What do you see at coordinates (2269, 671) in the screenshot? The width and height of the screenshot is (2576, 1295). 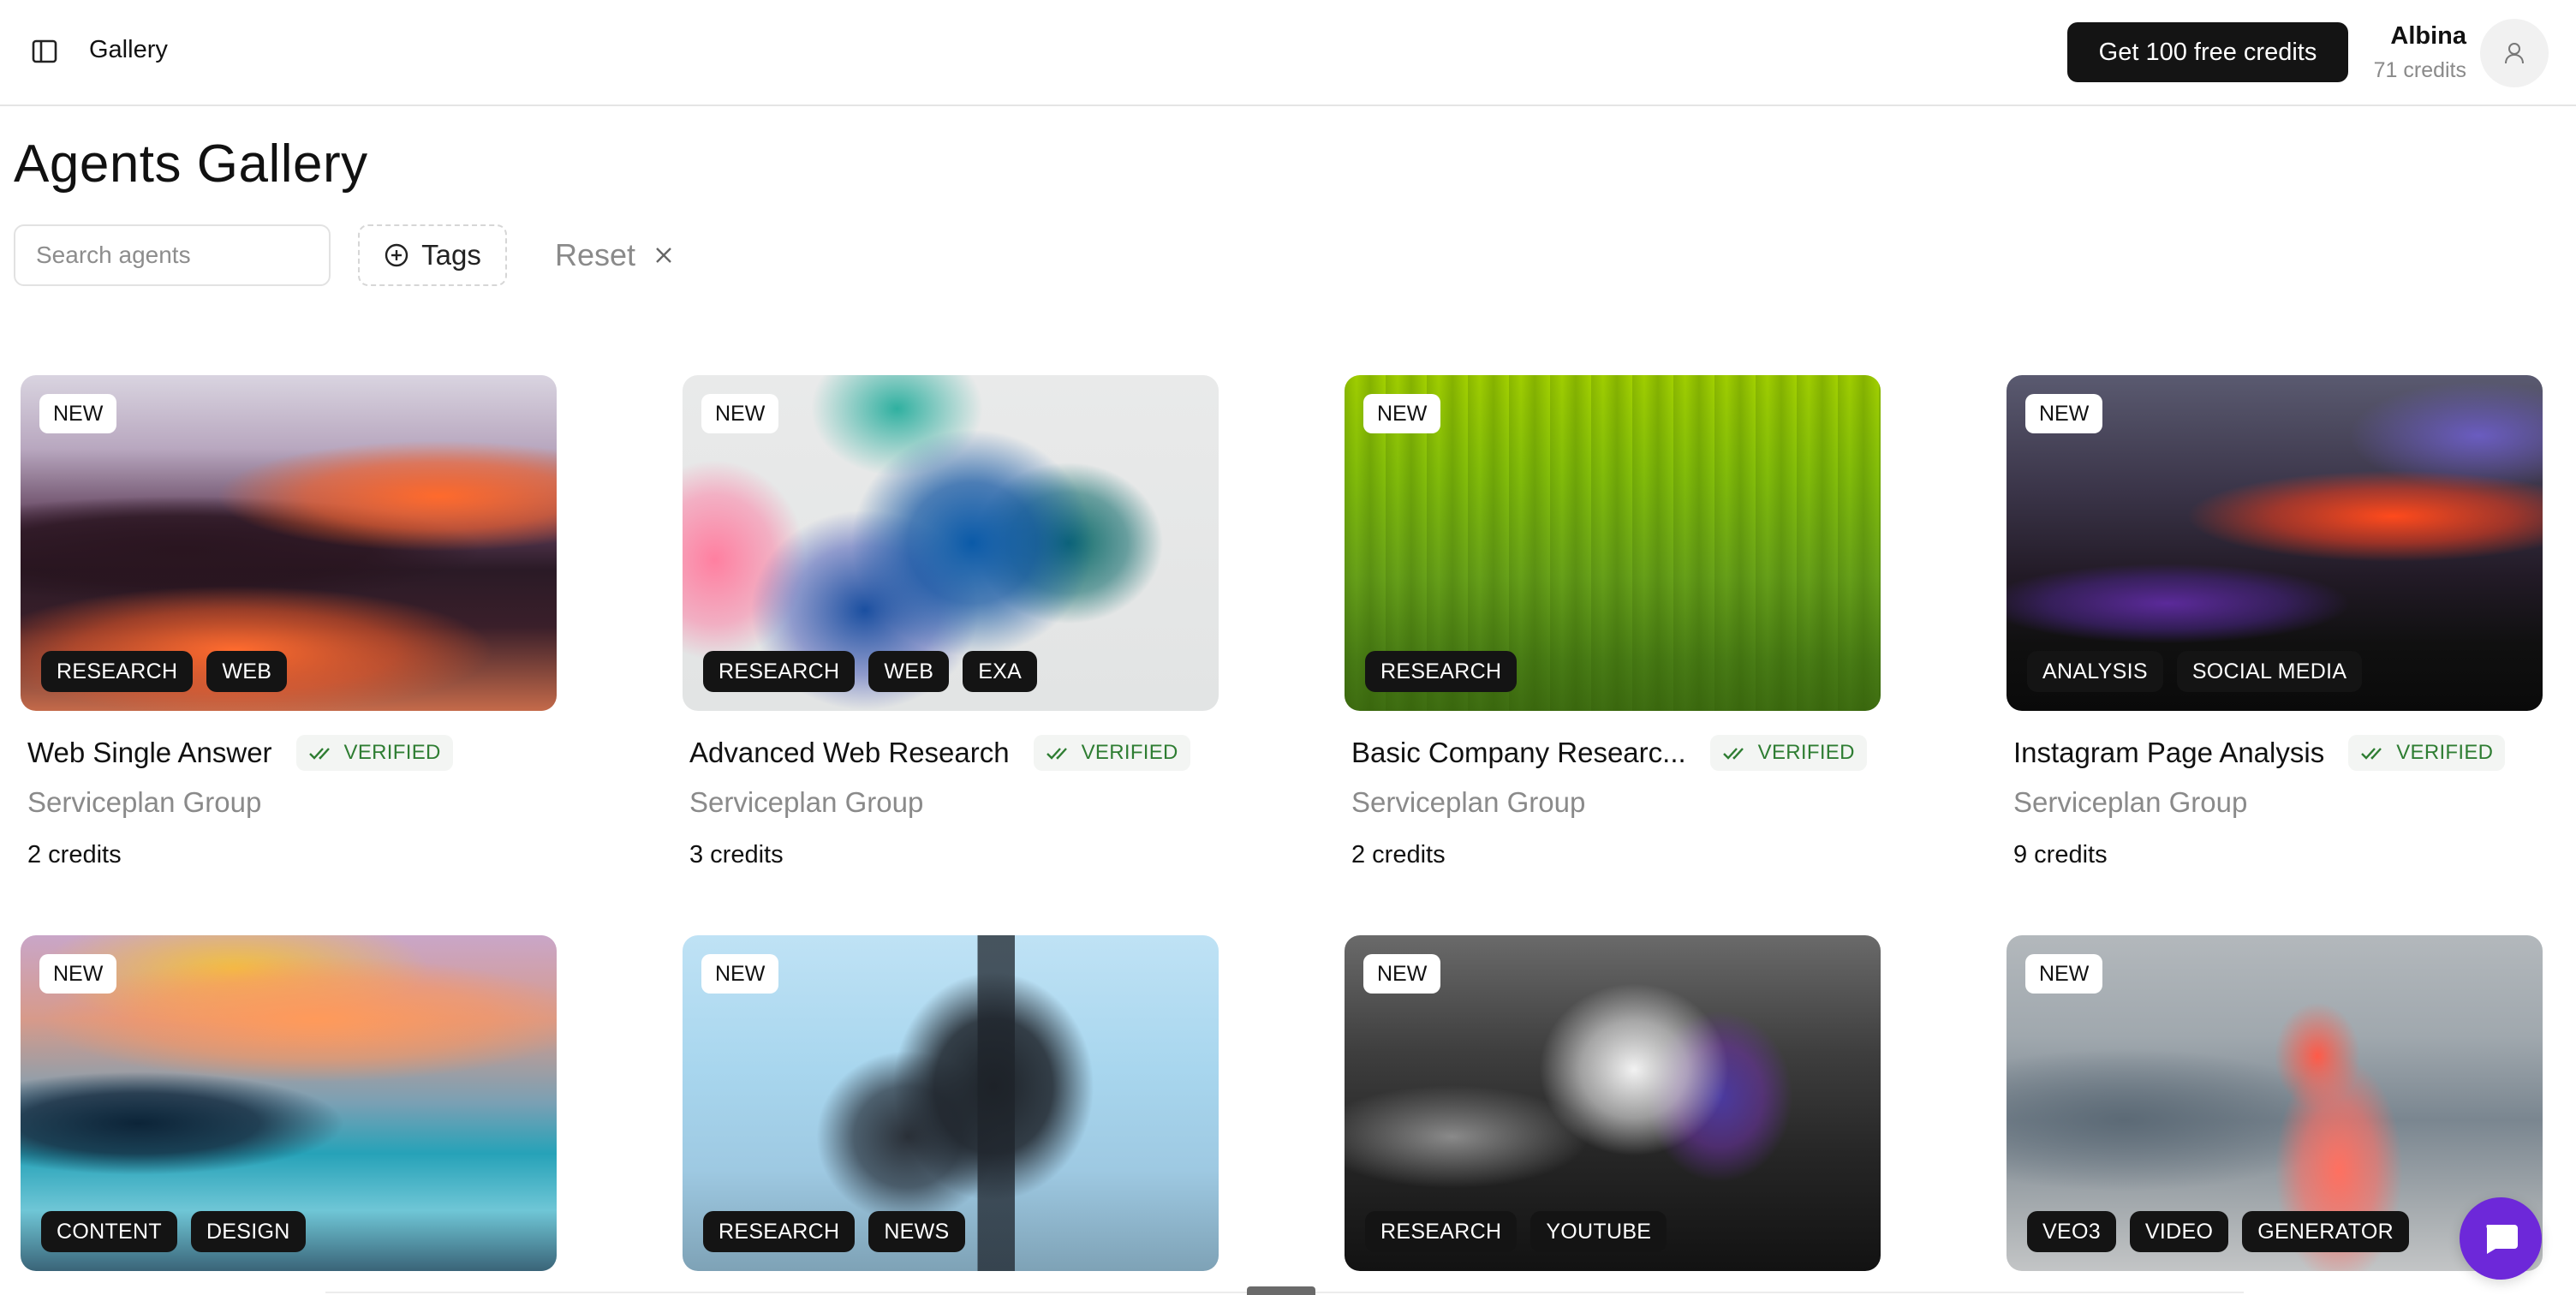 I see `tag: SOCIAL MEDIA` at bounding box center [2269, 671].